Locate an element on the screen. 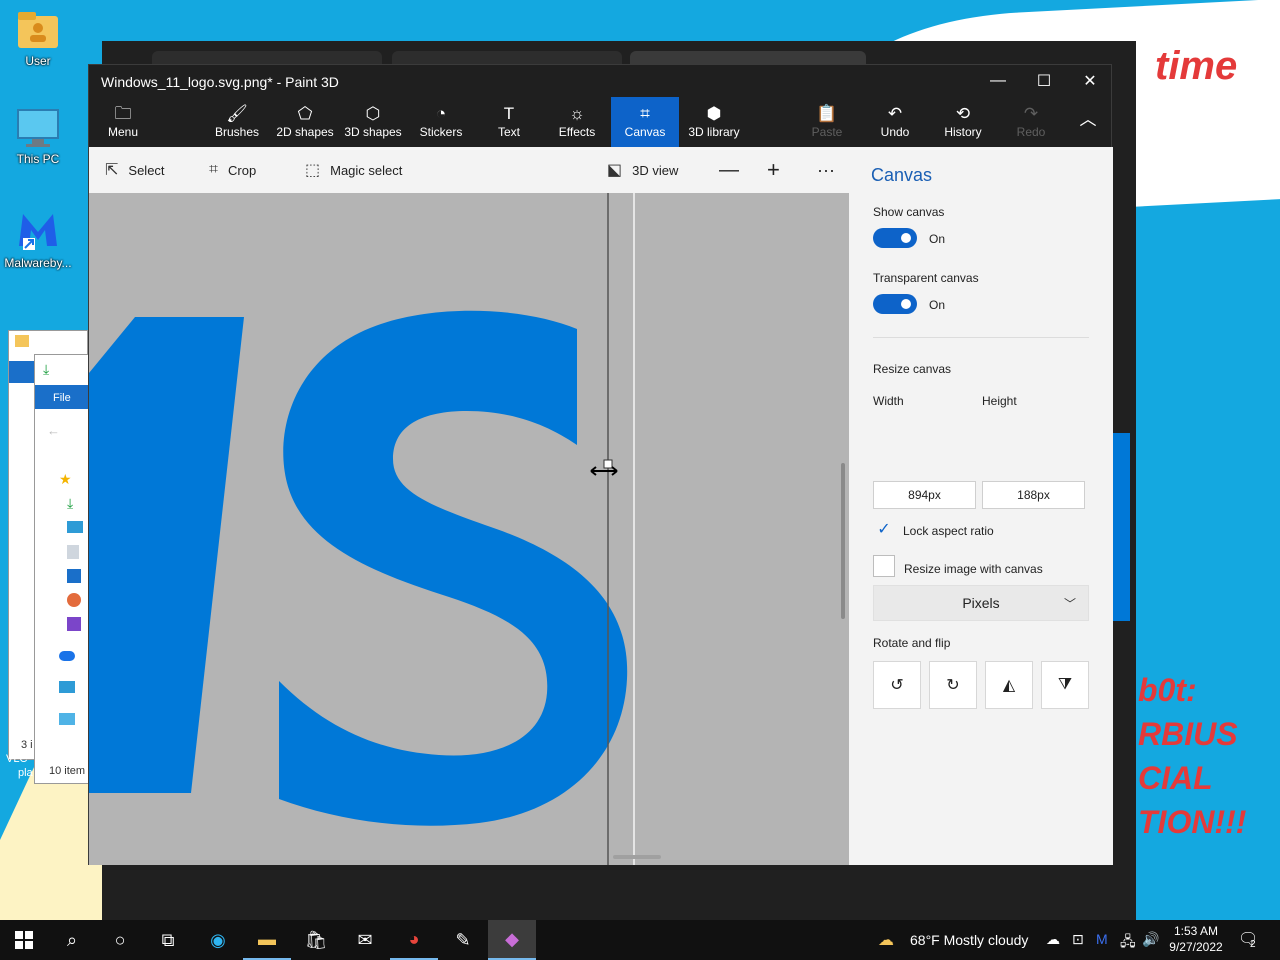 This screenshot has width=1280, height=960. crop-tool: ⌗ Crop is located at coordinates (232, 170).